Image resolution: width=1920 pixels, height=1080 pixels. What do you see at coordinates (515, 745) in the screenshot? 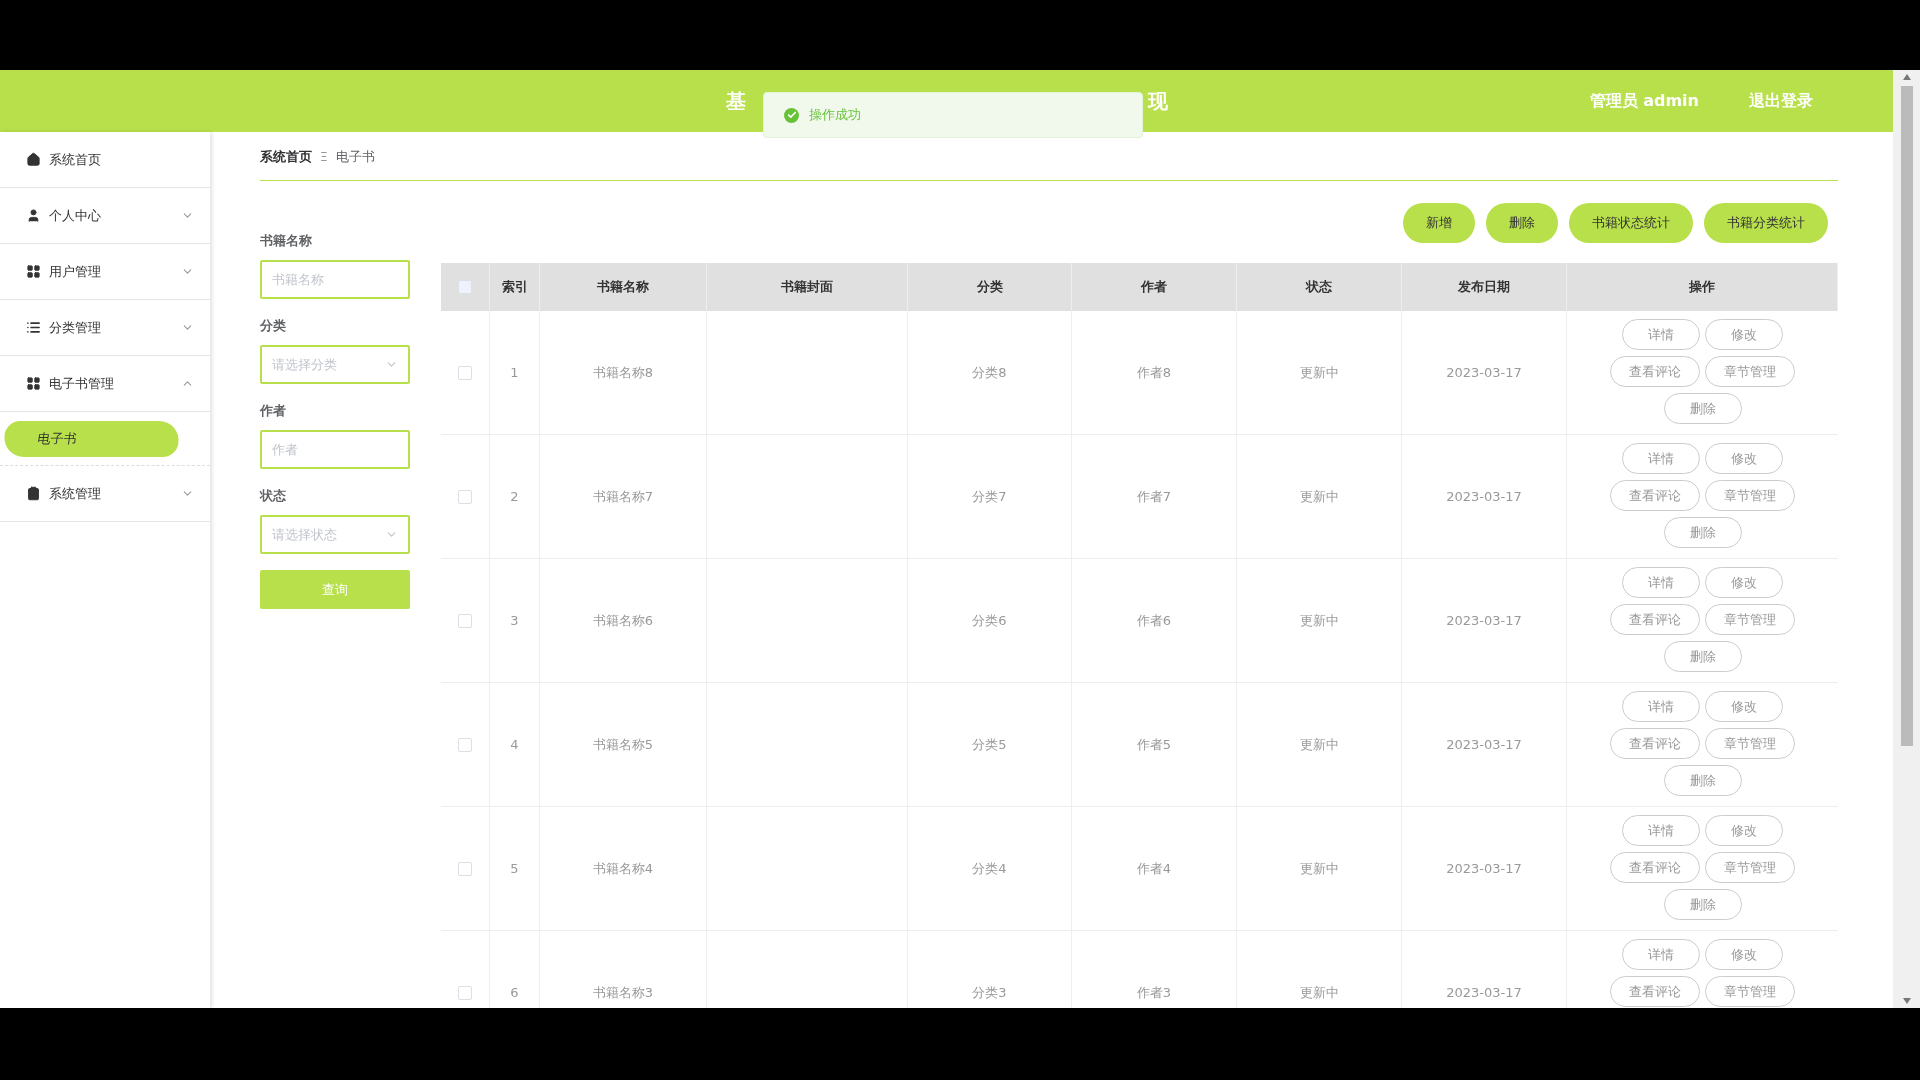
I see `table-cell: 4` at bounding box center [515, 745].